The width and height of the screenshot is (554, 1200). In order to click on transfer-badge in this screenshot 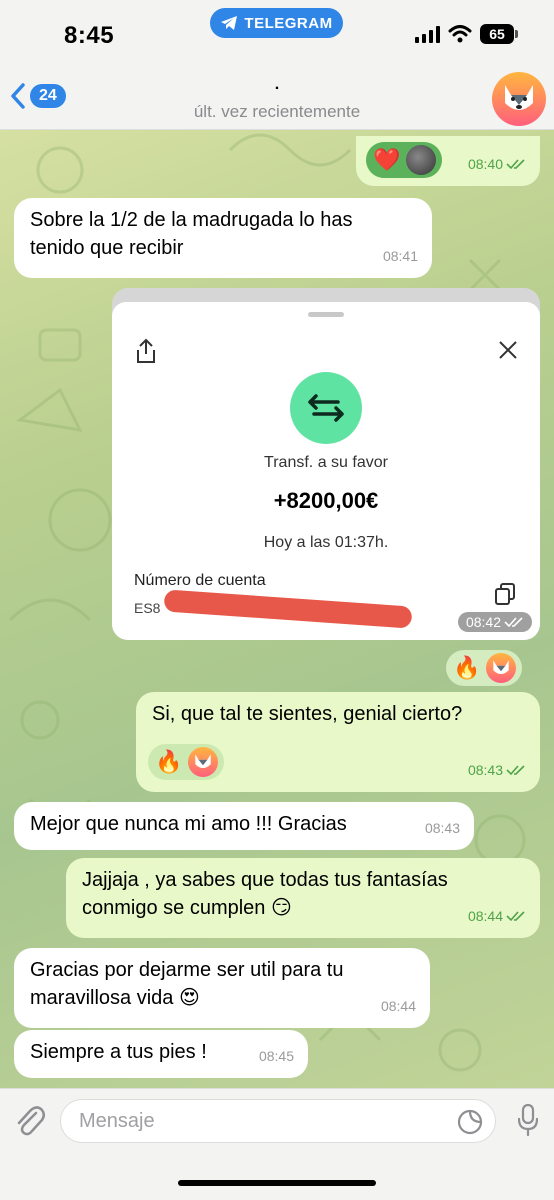, I will do `click(326, 408)`.